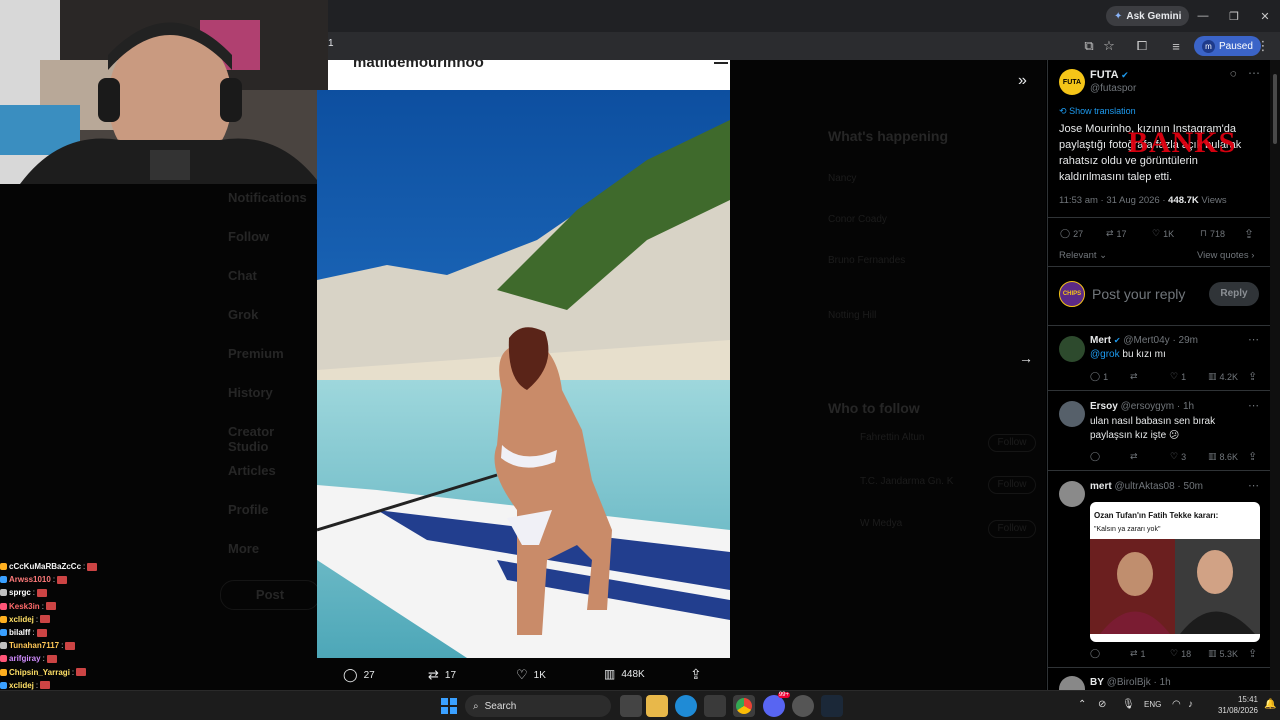 The width and height of the screenshot is (1280, 720). What do you see at coordinates (1212, 233) in the screenshot?
I see `bookmark-action: ⊓ 718` at bounding box center [1212, 233].